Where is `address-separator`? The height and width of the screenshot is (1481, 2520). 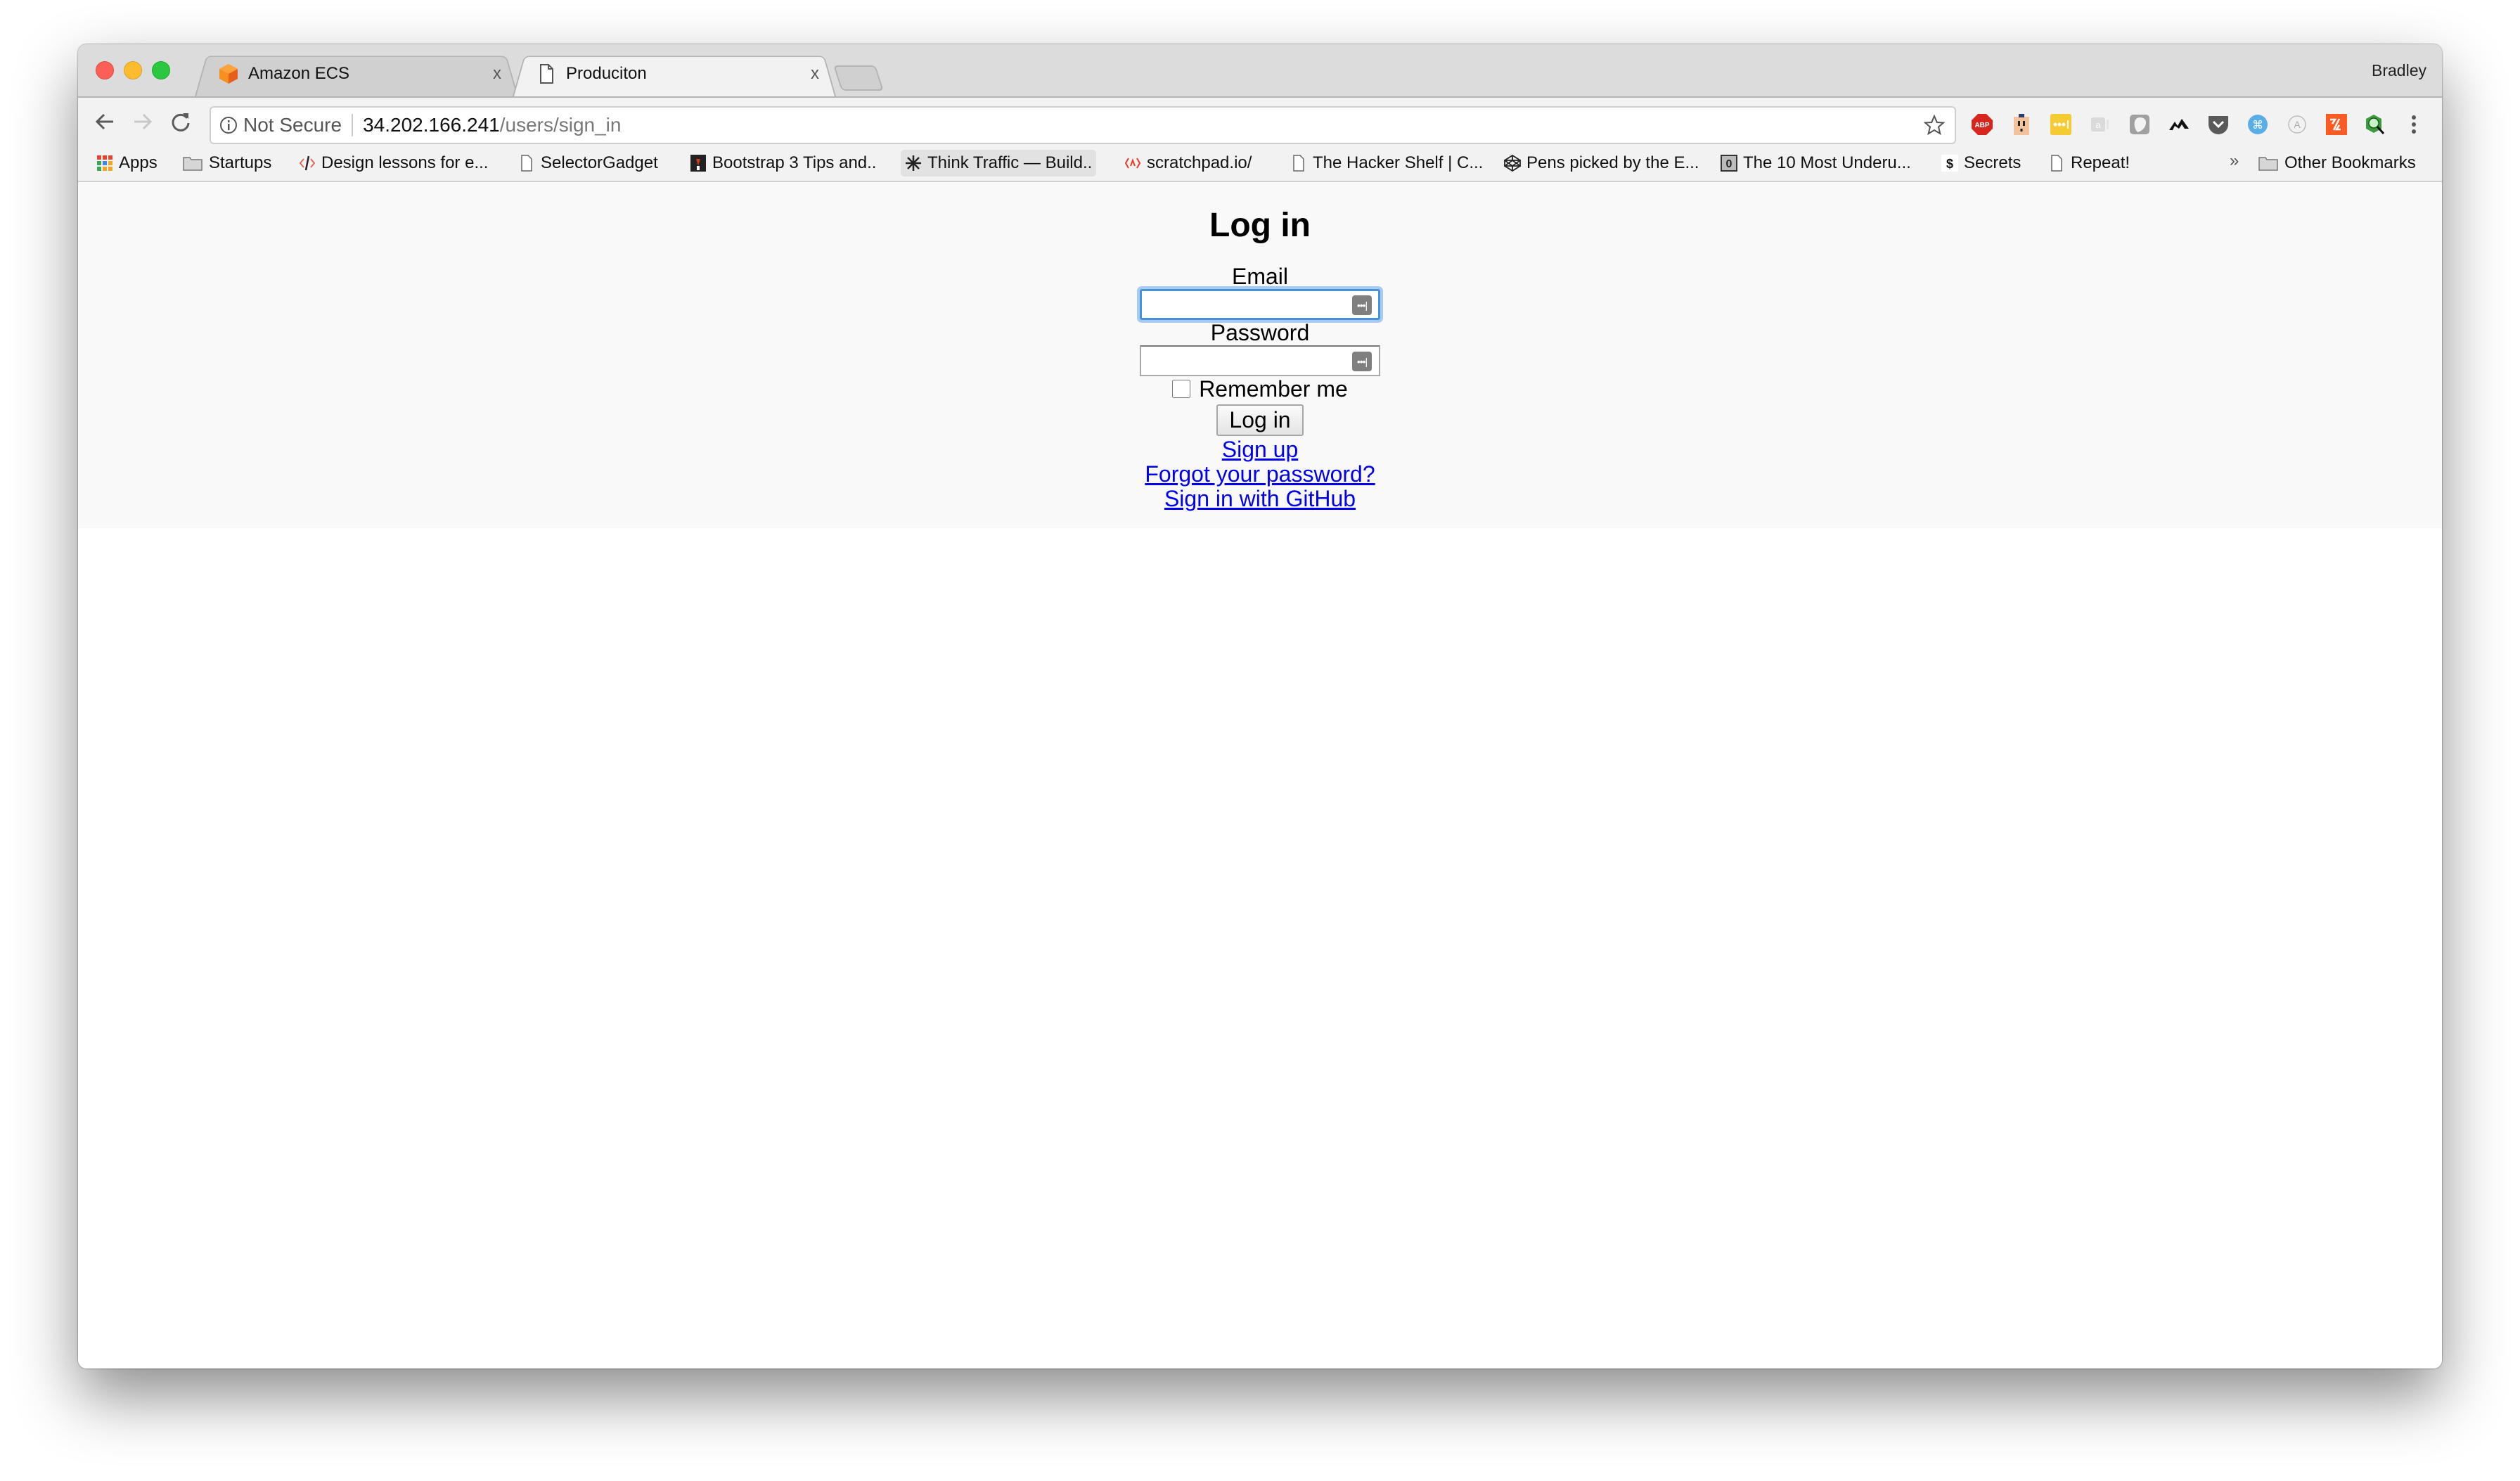 address-separator is located at coordinates (353, 125).